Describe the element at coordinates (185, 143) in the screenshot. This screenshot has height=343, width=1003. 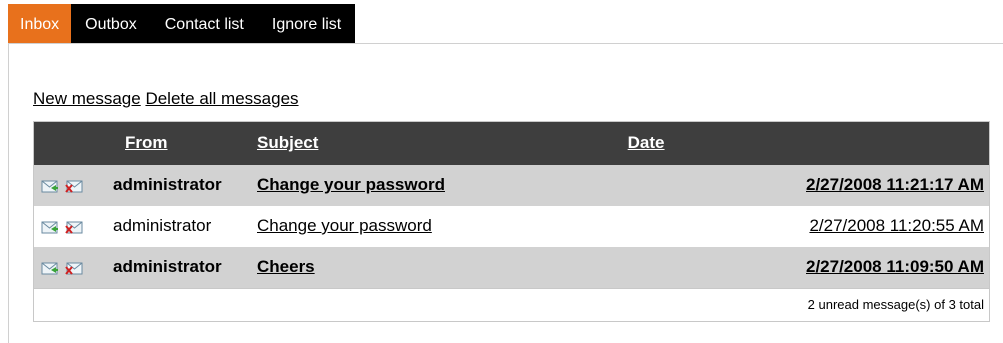
I see `header-from: From` at that location.